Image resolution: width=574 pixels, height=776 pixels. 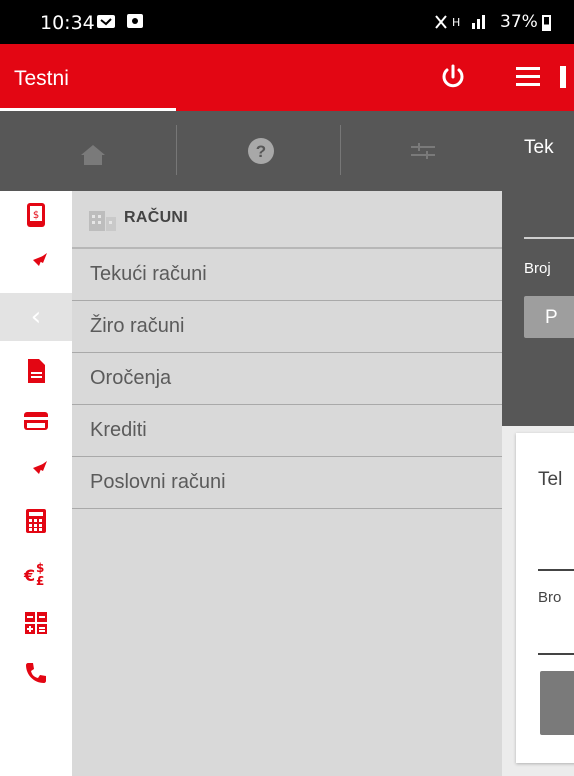 What do you see at coordinates (131, 378) in the screenshot?
I see `menu-item-label: Oročenja` at bounding box center [131, 378].